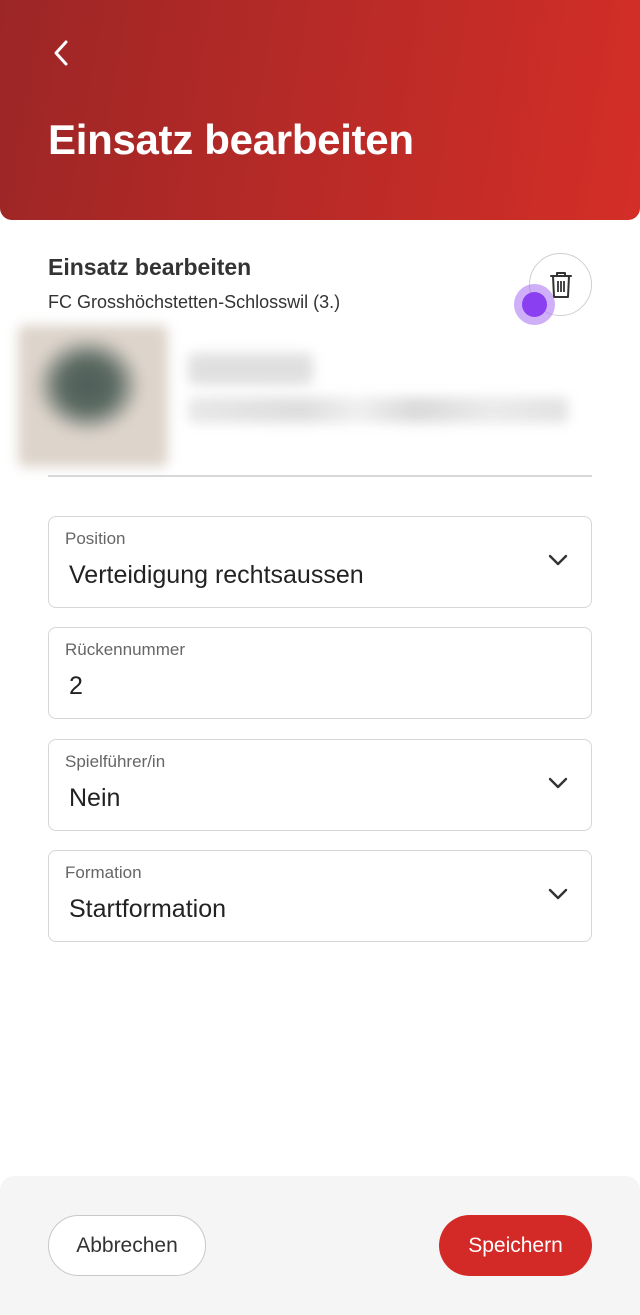 The image size is (640, 1315). I want to click on chevron-left-icon, so click(61, 53).